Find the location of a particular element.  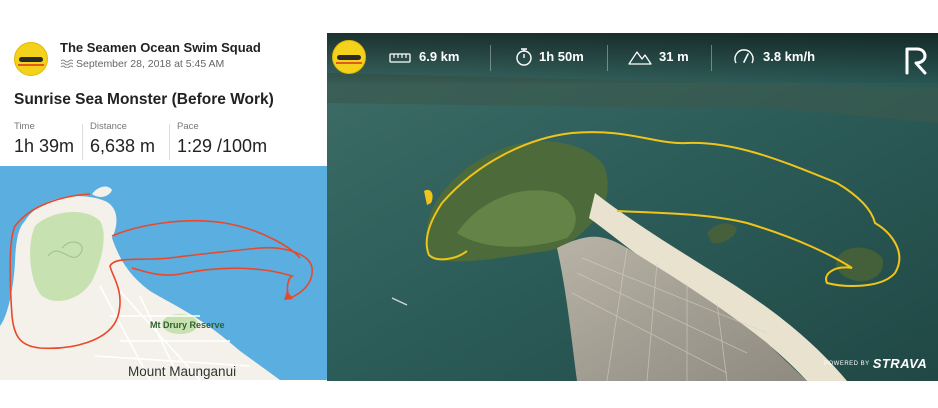

strava-logo: STRAVA is located at coordinates (900, 364).